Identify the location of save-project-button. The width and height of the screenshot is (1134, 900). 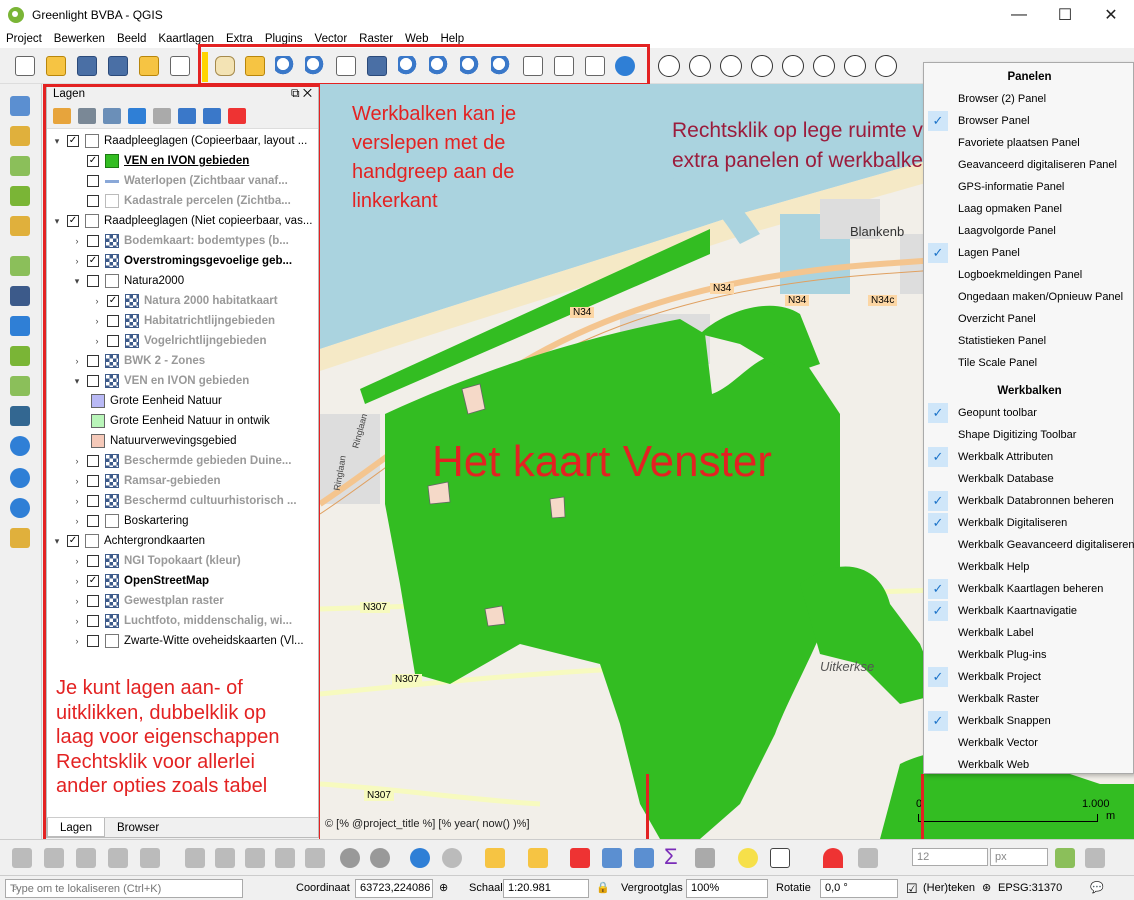
(87, 66).